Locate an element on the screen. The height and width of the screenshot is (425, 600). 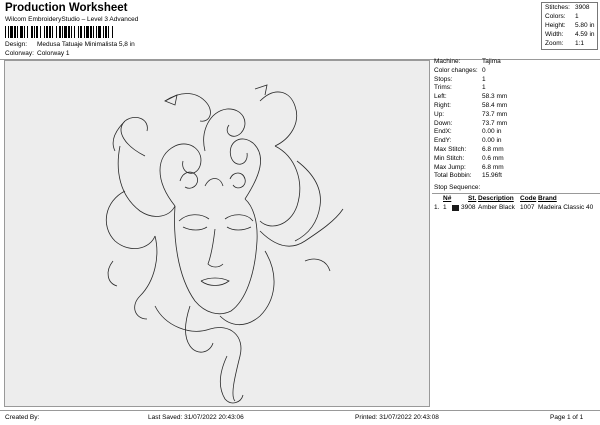
row-st: 3908 is located at coordinates (468, 207).